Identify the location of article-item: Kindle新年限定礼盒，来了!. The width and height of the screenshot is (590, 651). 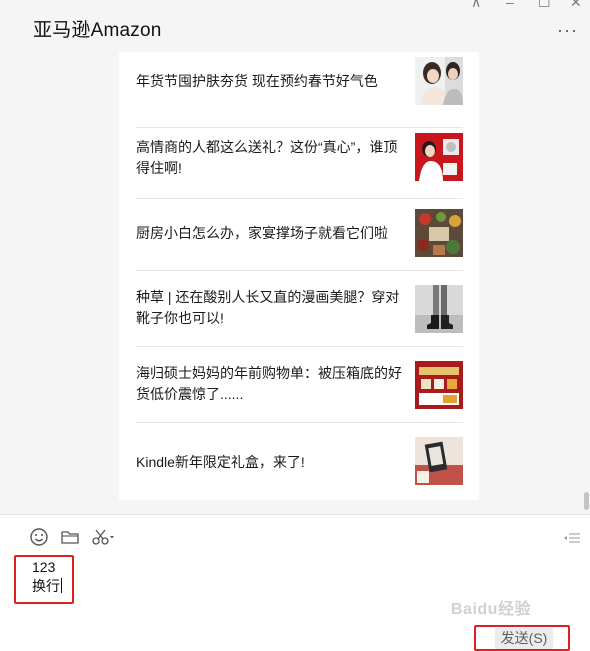
(299, 461).